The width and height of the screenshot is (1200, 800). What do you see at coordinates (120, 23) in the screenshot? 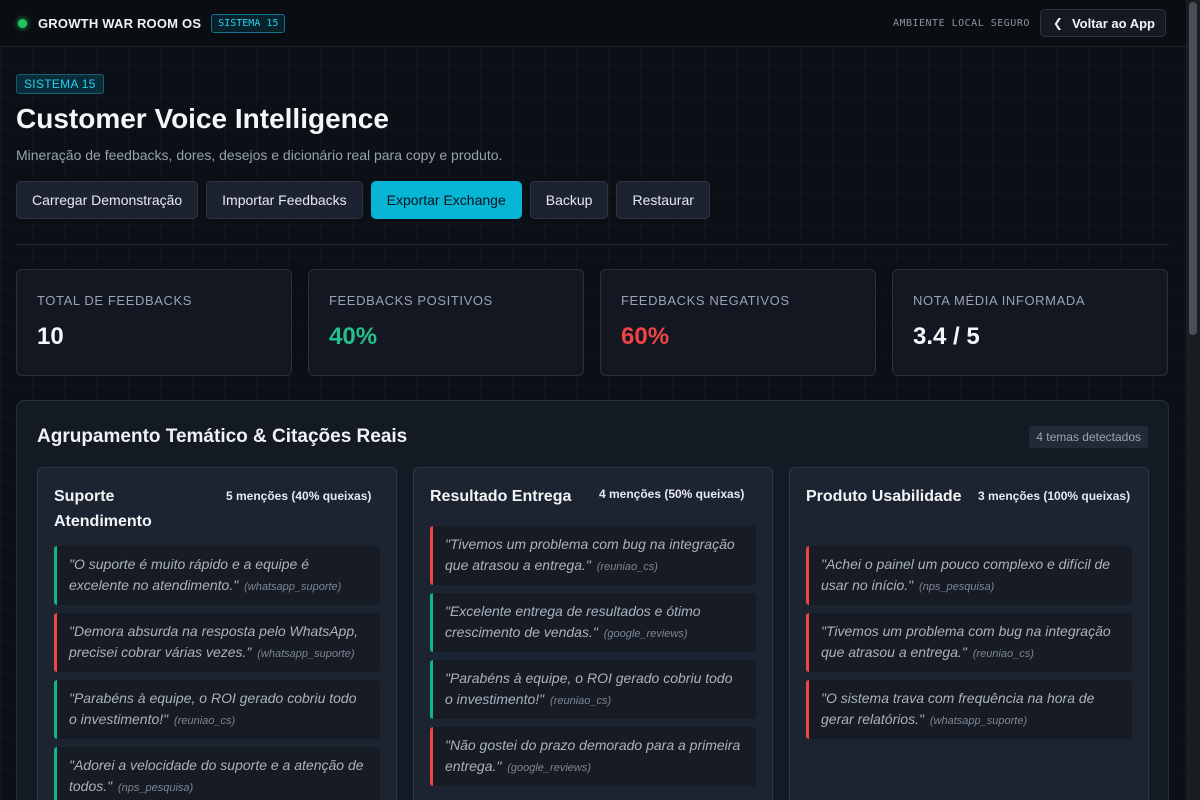
I see `app-title: GROWTH WAR ROOM OS` at bounding box center [120, 23].